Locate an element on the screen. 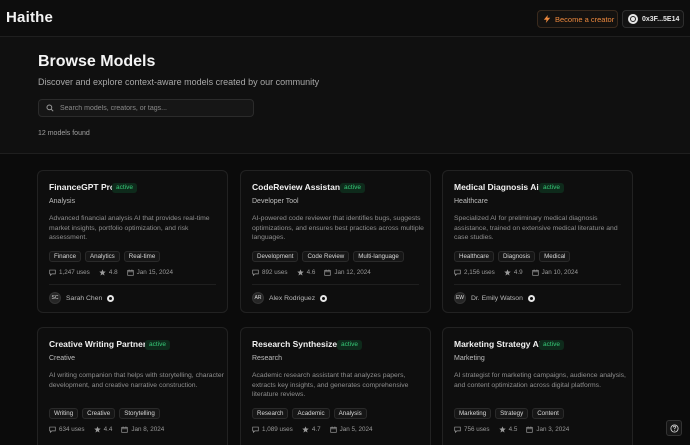 This screenshot has width=690, height=445. search-box is located at coordinates (146, 108).